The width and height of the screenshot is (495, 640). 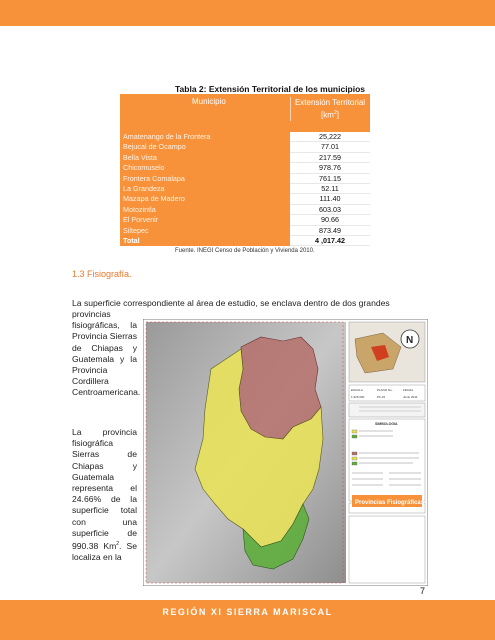 What do you see at coordinates (245, 178) in the screenshot?
I see `table-row: Frontera Comalapa 761.15` at bounding box center [245, 178].